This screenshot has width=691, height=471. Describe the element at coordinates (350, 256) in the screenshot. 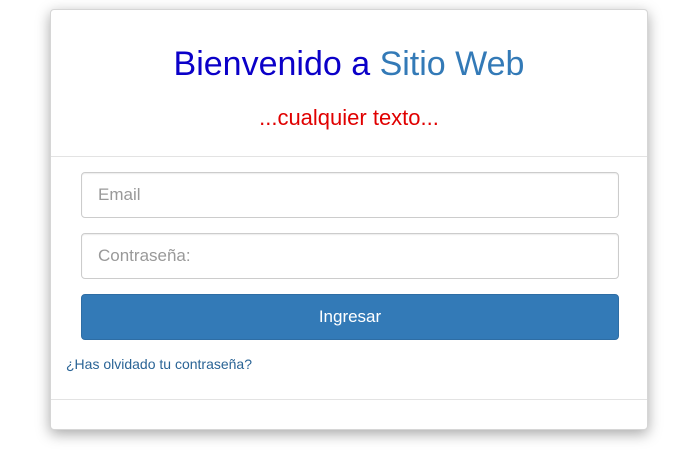

I see `password-field` at that location.